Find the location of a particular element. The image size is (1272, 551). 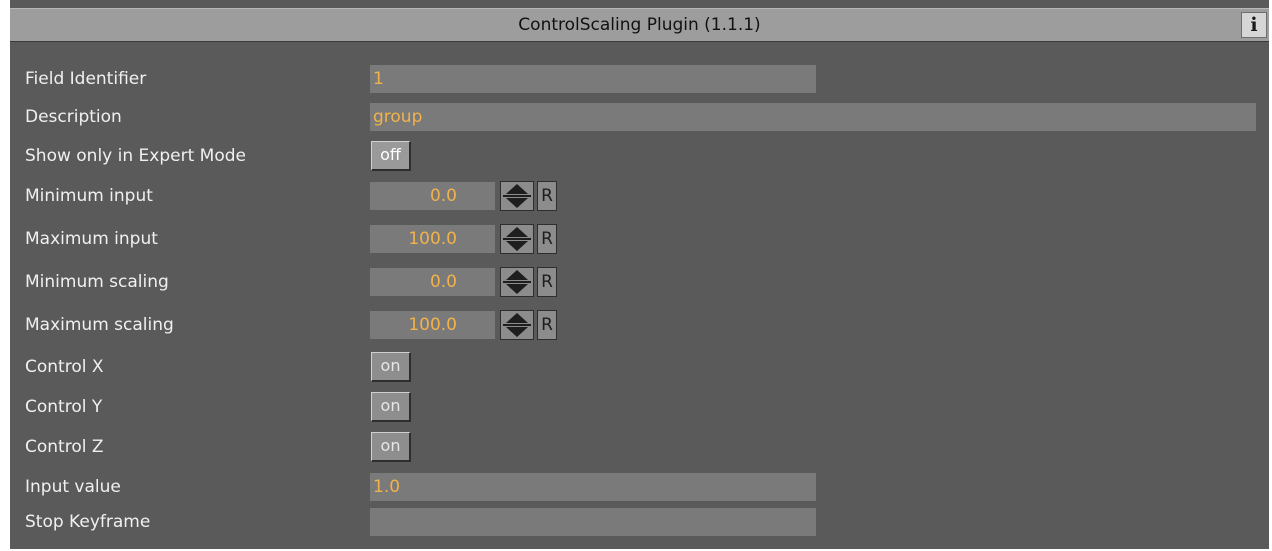

minimum-input-spinner-icon is located at coordinates (517, 196).